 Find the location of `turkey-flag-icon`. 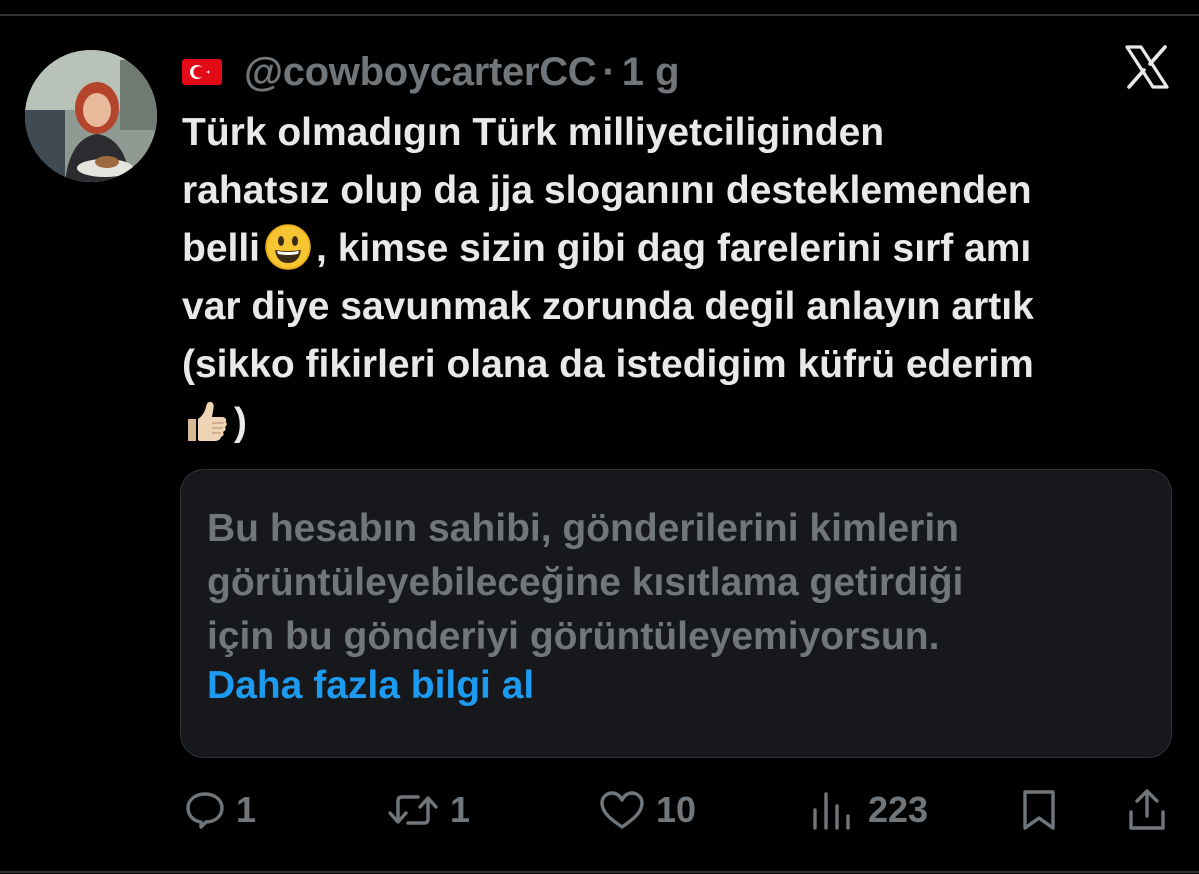

turkey-flag-icon is located at coordinates (202, 72).